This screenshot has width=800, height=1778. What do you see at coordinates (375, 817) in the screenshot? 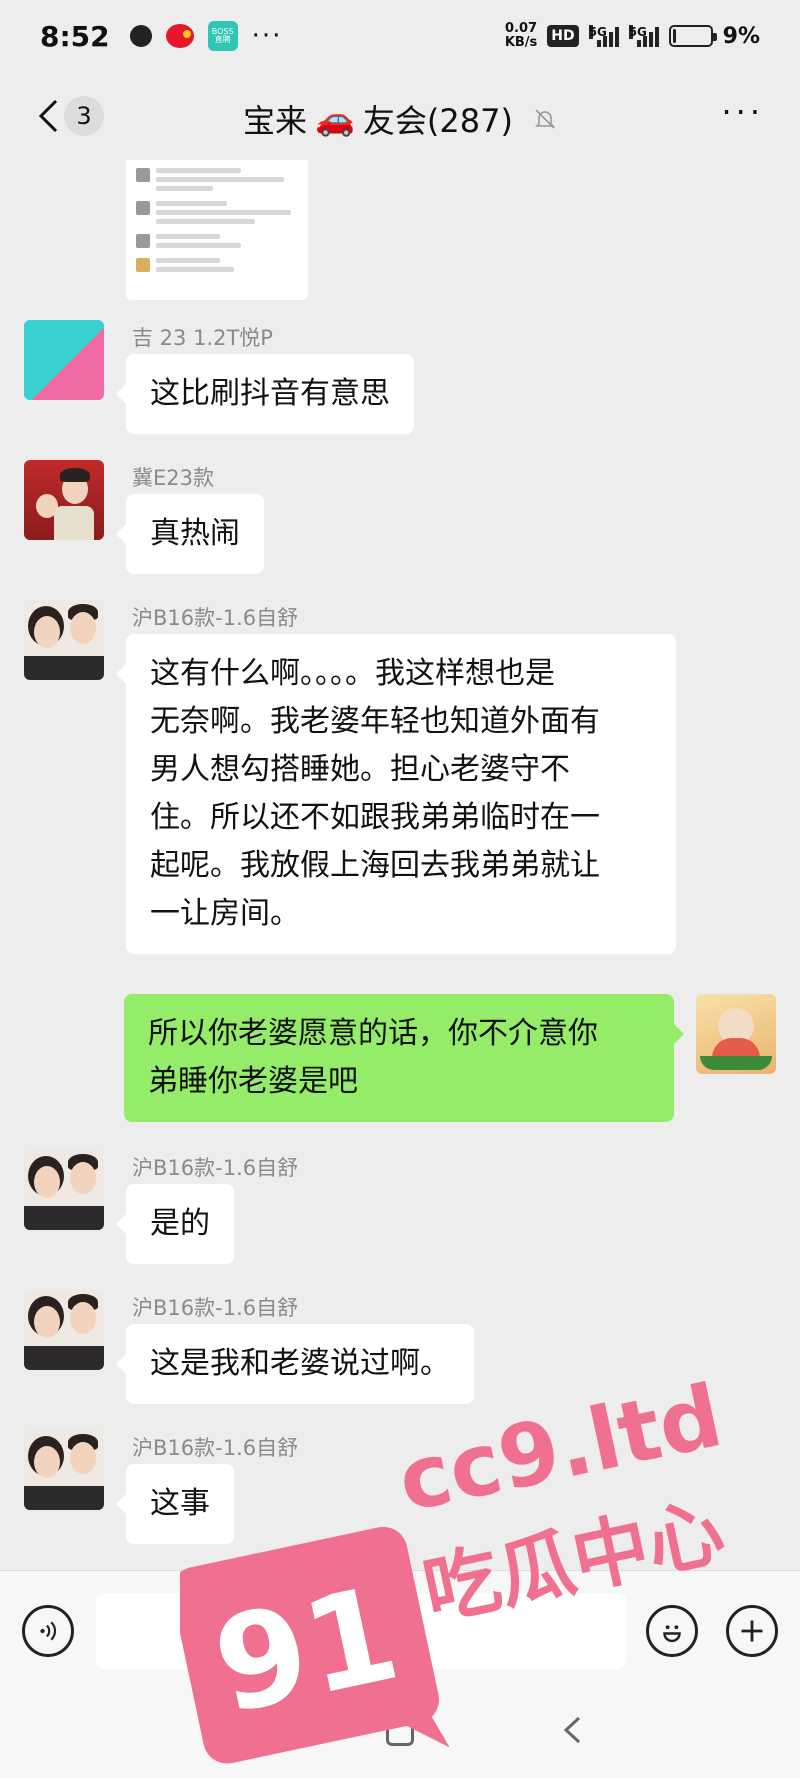
I see `message-line: 住。所以还不如跟我弟弟临时在一` at bounding box center [375, 817].